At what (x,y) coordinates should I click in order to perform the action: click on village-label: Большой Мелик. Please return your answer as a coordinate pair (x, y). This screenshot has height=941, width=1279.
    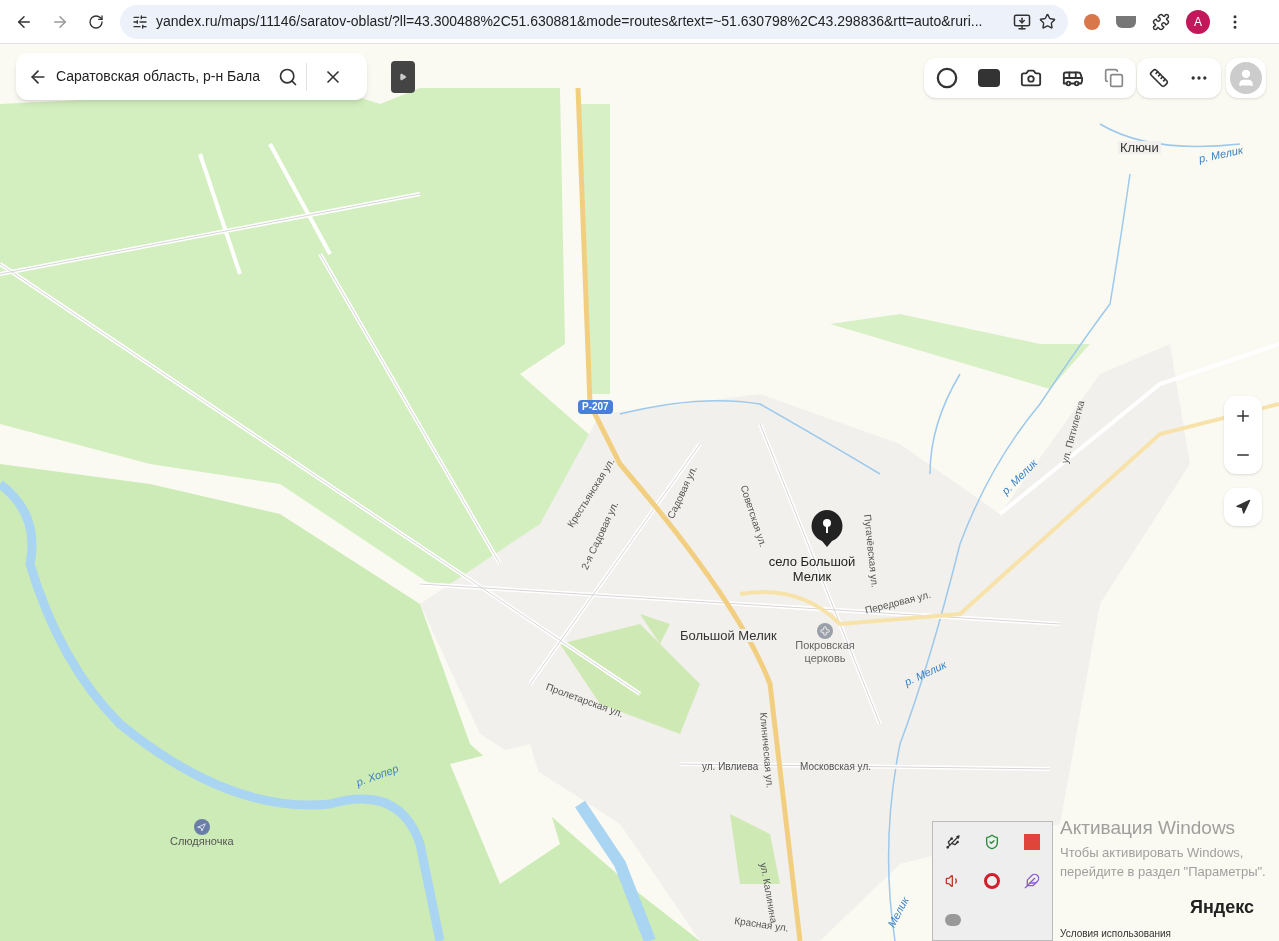
    Looking at the image, I should click on (728, 635).